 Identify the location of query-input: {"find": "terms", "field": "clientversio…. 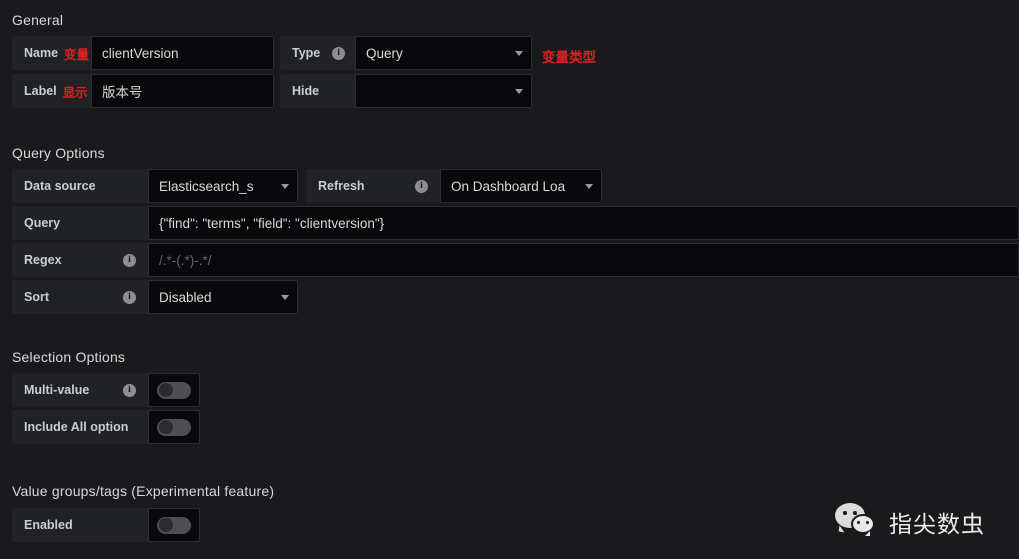
(583, 223).